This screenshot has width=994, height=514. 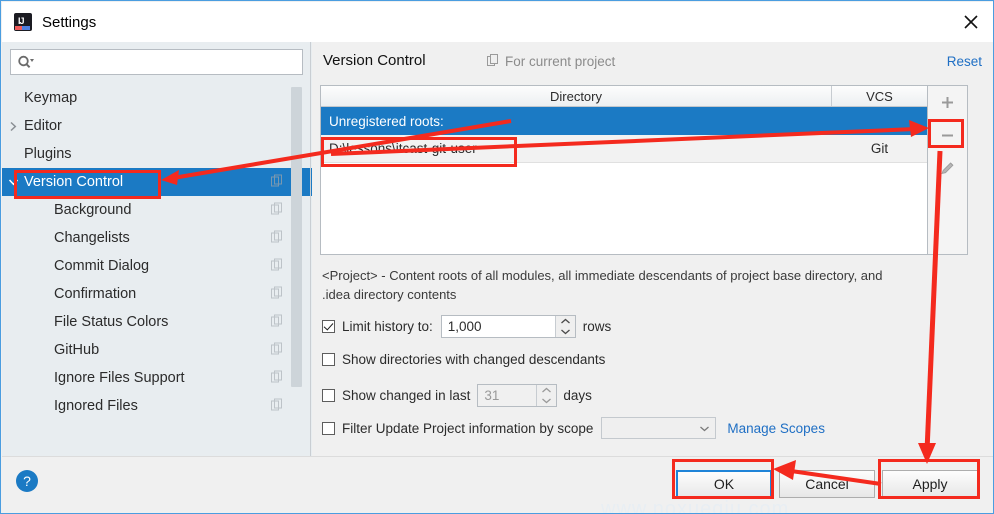 What do you see at coordinates (624, 149) in the screenshot?
I see `table-row: D:\lessons\itcast-git-user Git` at bounding box center [624, 149].